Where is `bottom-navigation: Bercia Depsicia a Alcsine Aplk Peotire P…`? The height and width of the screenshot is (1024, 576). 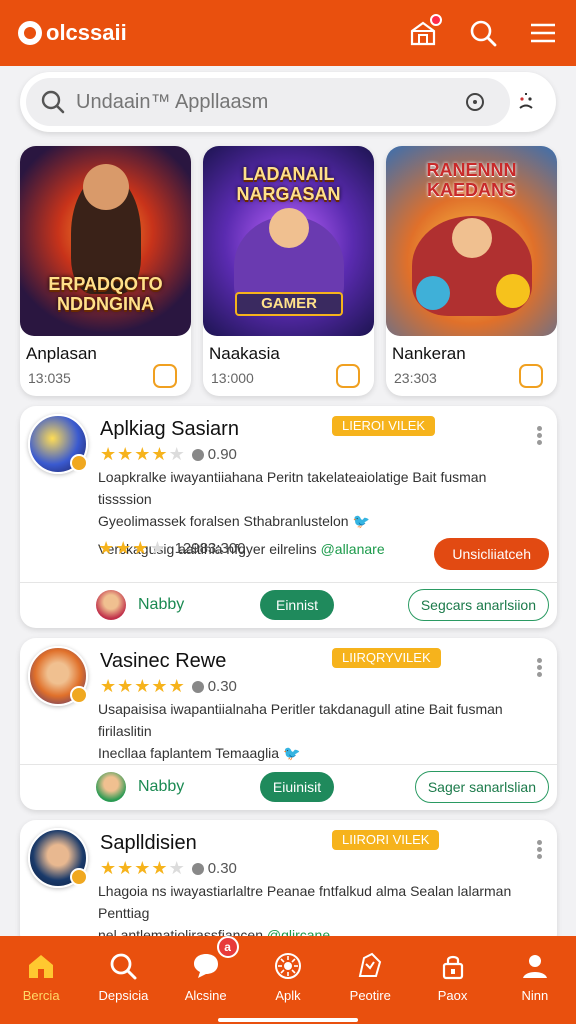 bottom-navigation: Bercia Depsicia a Alcsine Aplk Peotire P… is located at coordinates (288, 980).